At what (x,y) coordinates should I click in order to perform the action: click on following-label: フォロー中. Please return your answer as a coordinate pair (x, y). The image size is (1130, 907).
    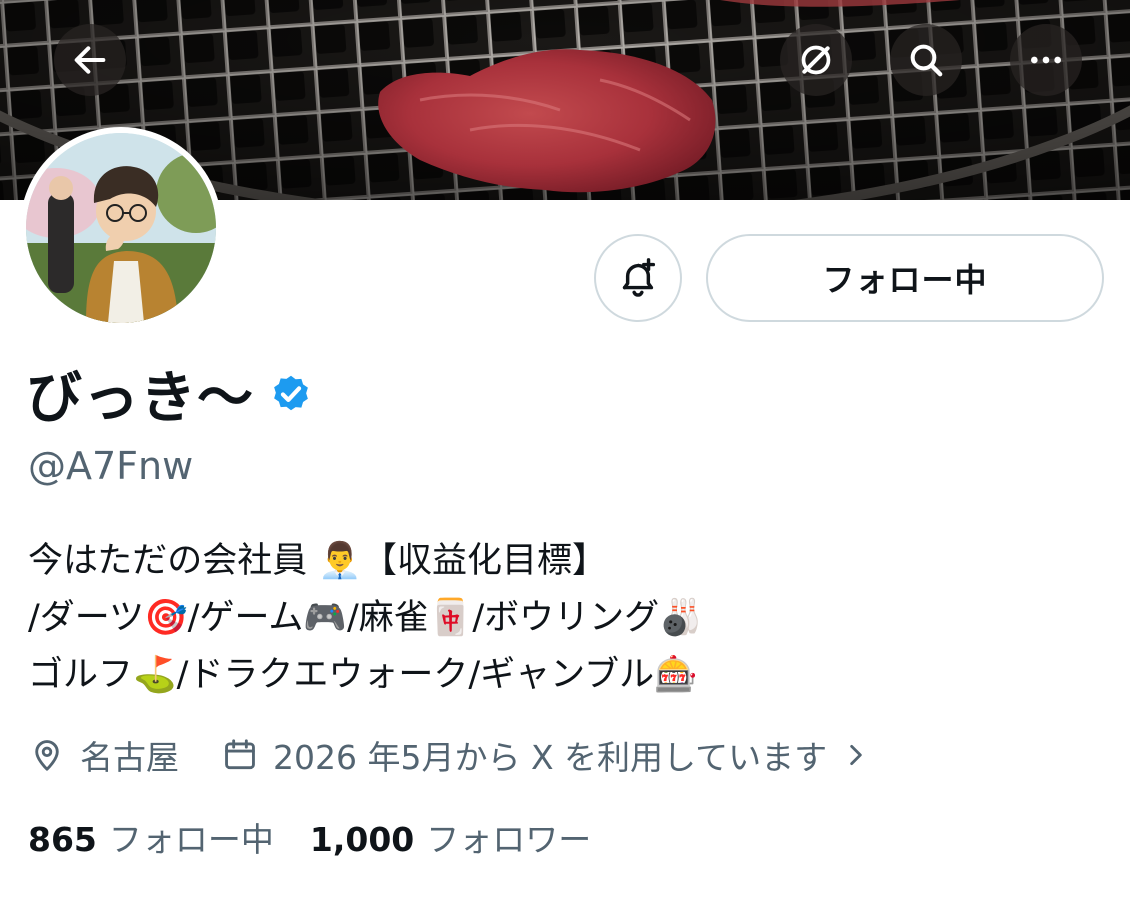
    Looking at the image, I should click on (191, 839).